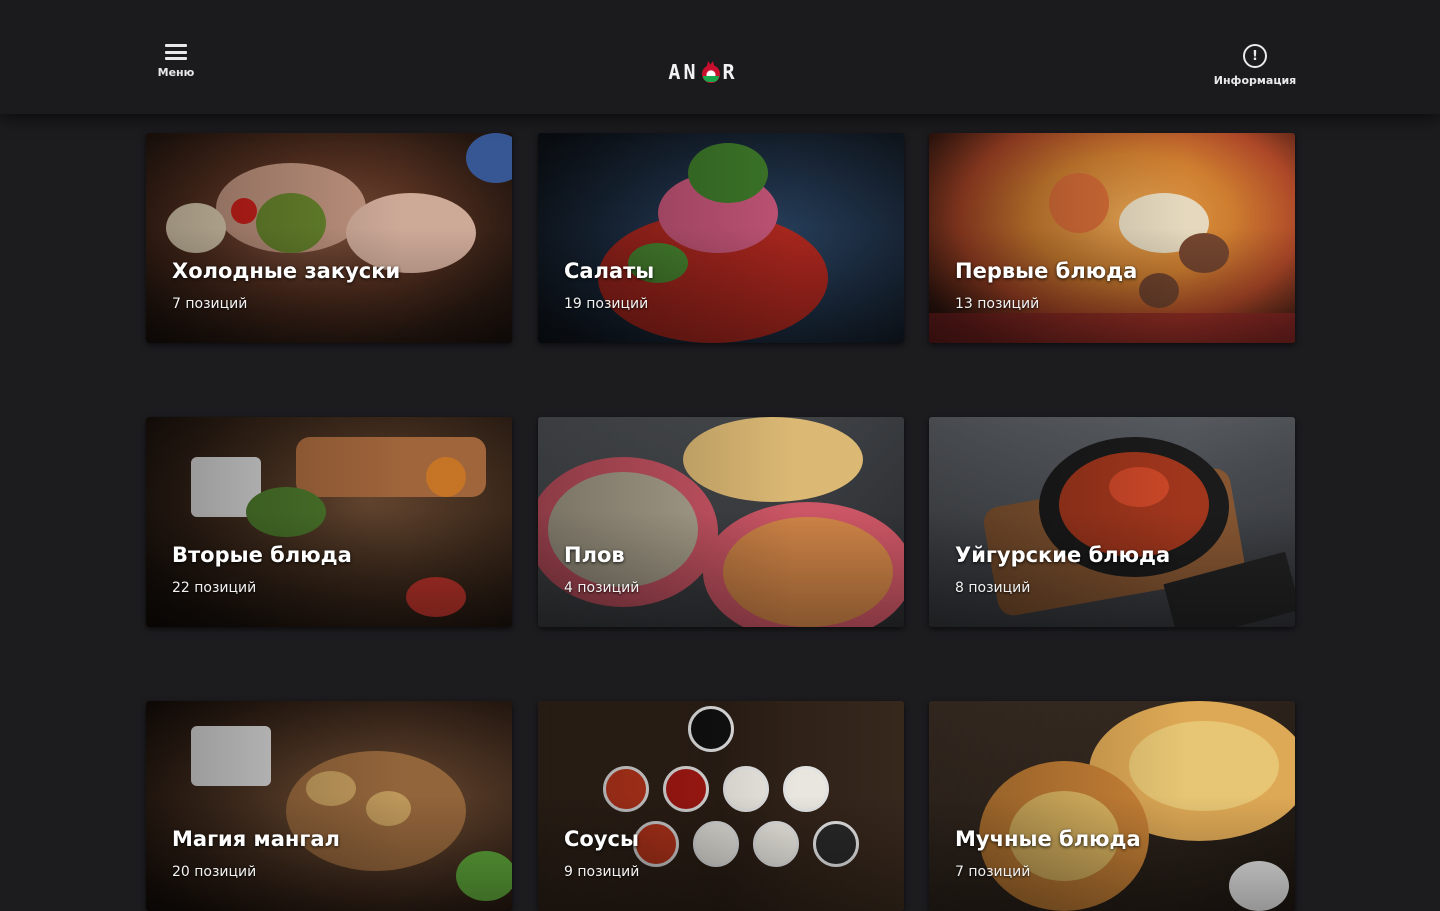 Image resolution: width=1440 pixels, height=911 pixels. What do you see at coordinates (711, 72) in the screenshot?
I see `pomegranate-icon` at bounding box center [711, 72].